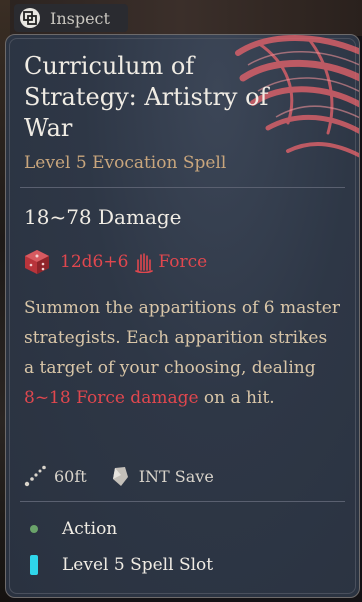 This screenshot has width=362, height=602. Describe the element at coordinates (111, 398) in the screenshot. I see `description-highlight: 8~18 Force damage` at that location.